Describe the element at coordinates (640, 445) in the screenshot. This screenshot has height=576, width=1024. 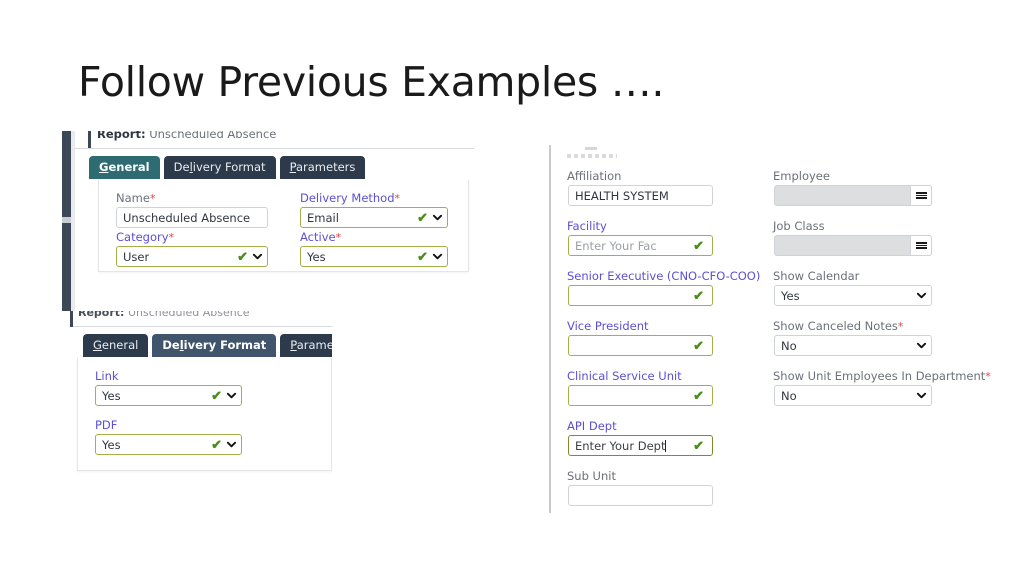
I see `api-dept-input: Enter Your Dept ✔` at that location.